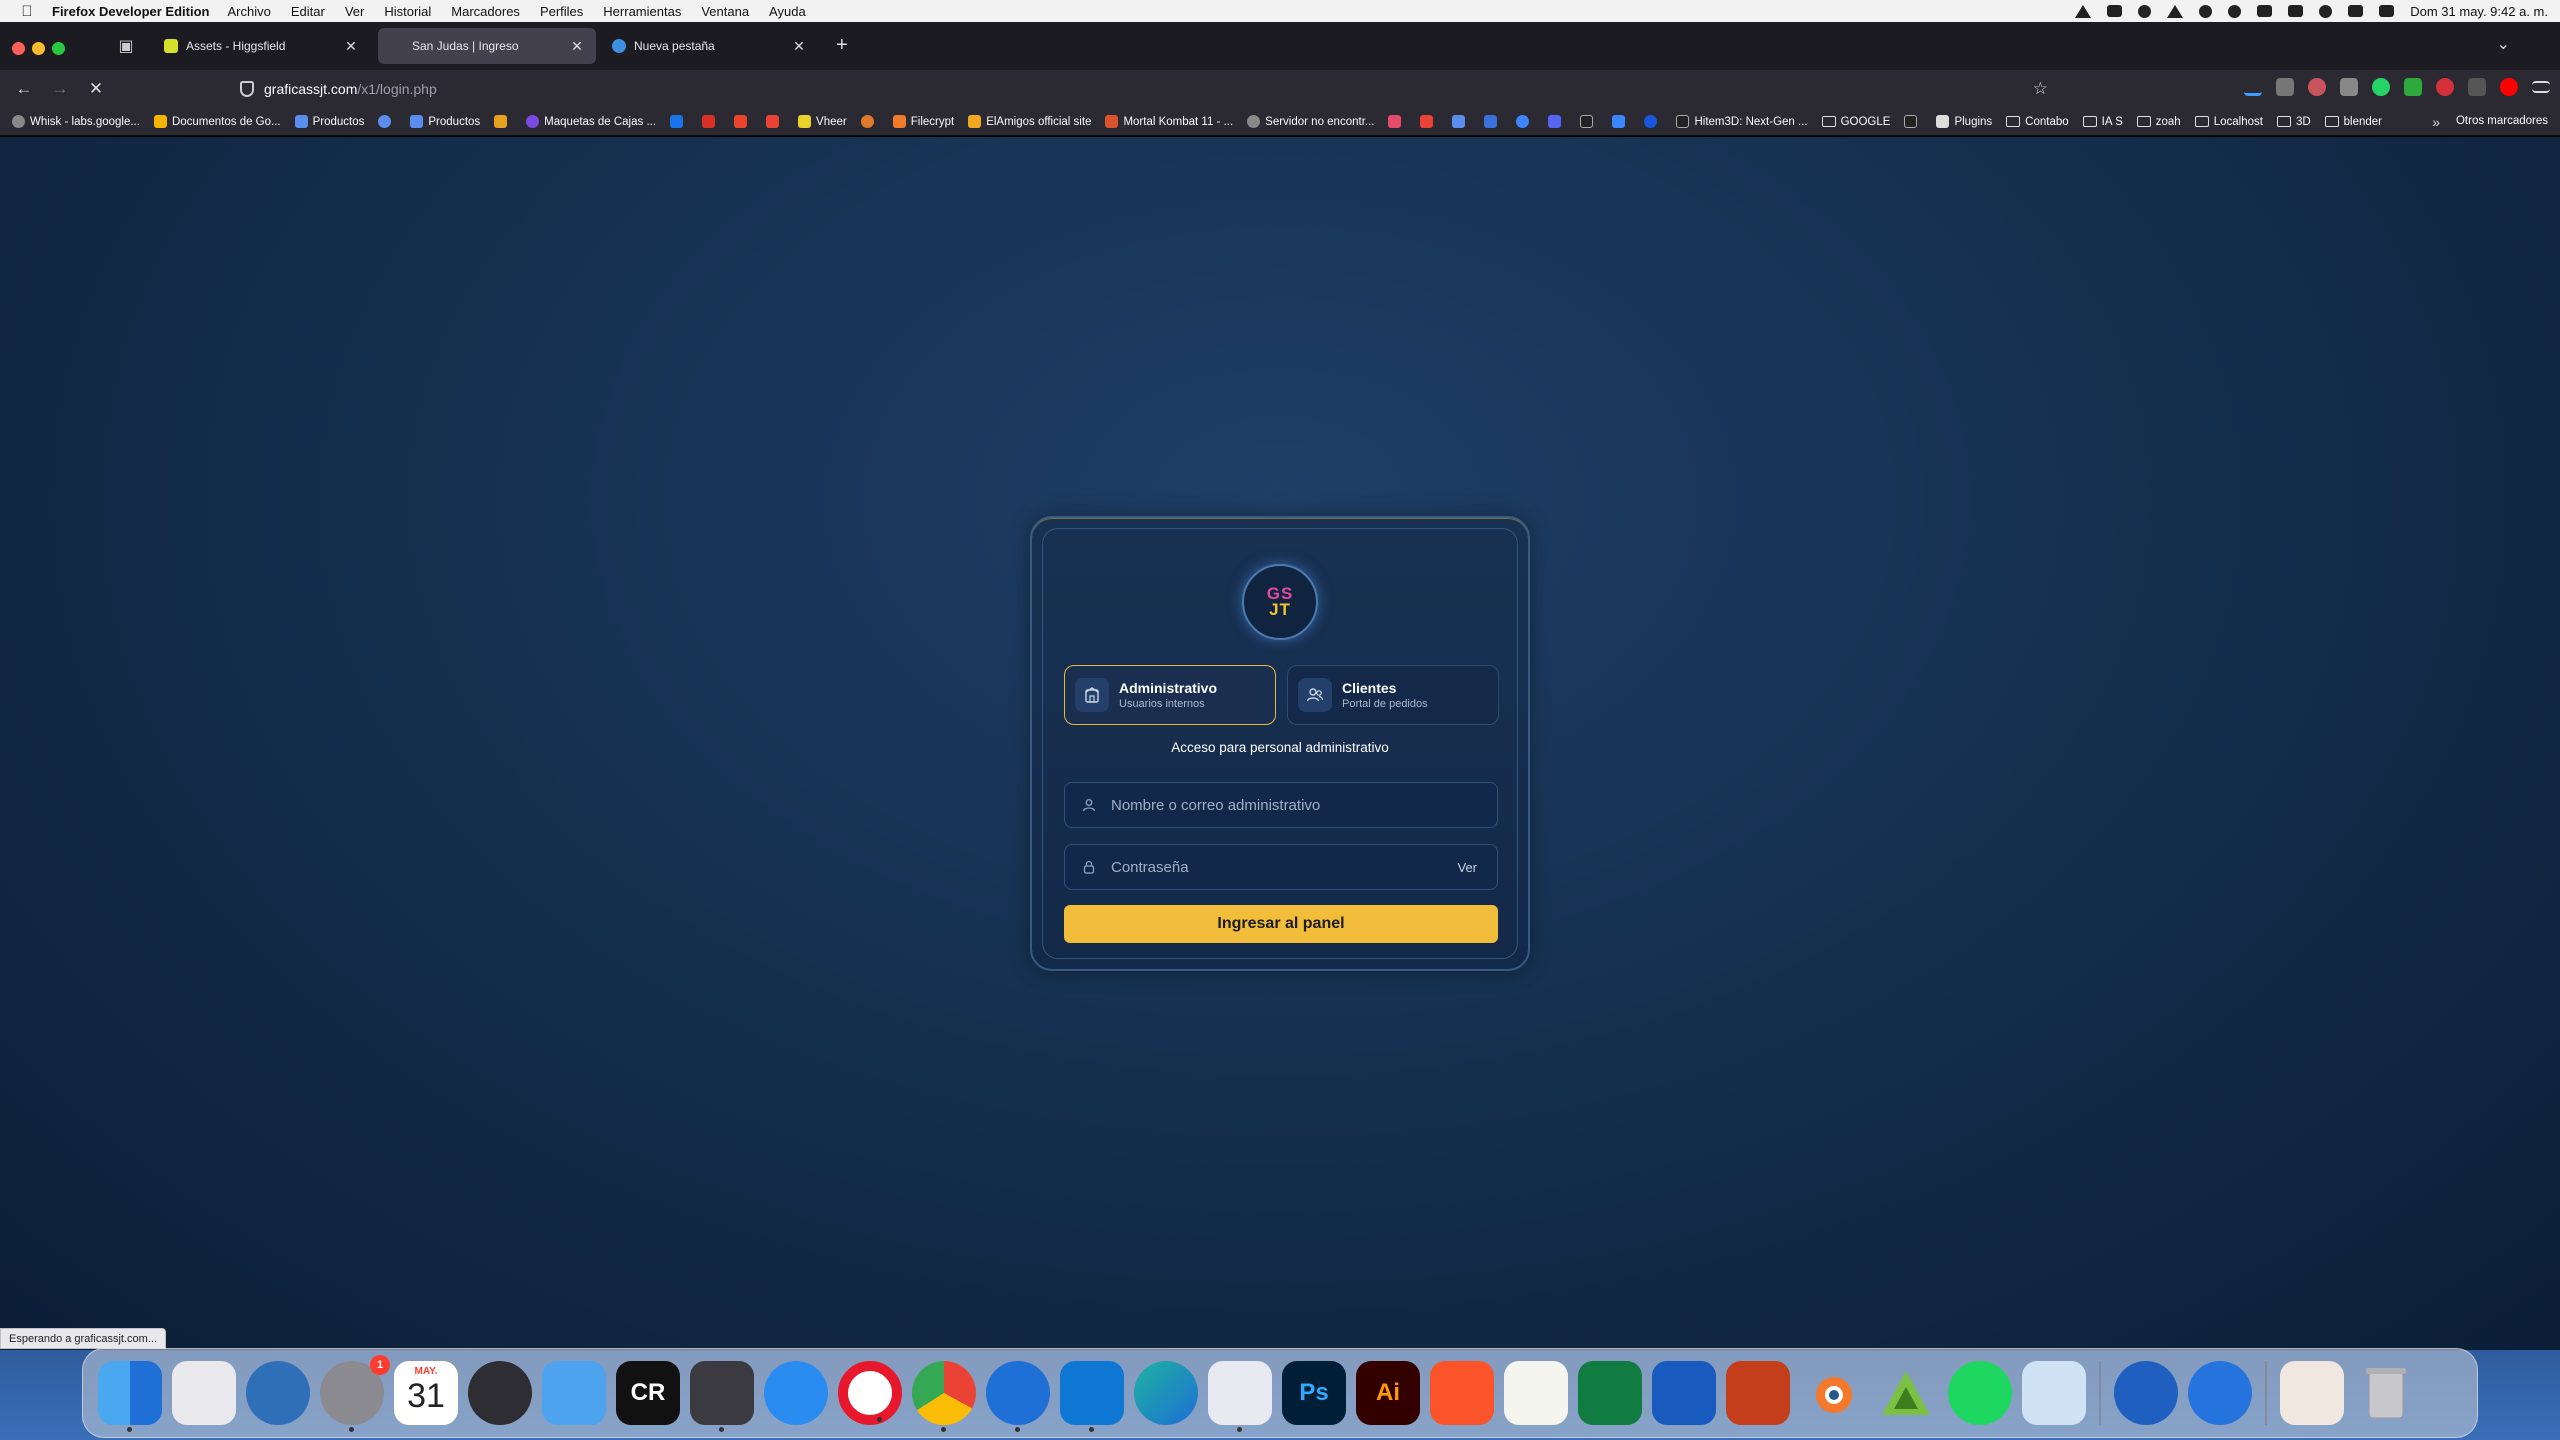  I want to click on password-input, so click(1284, 867).